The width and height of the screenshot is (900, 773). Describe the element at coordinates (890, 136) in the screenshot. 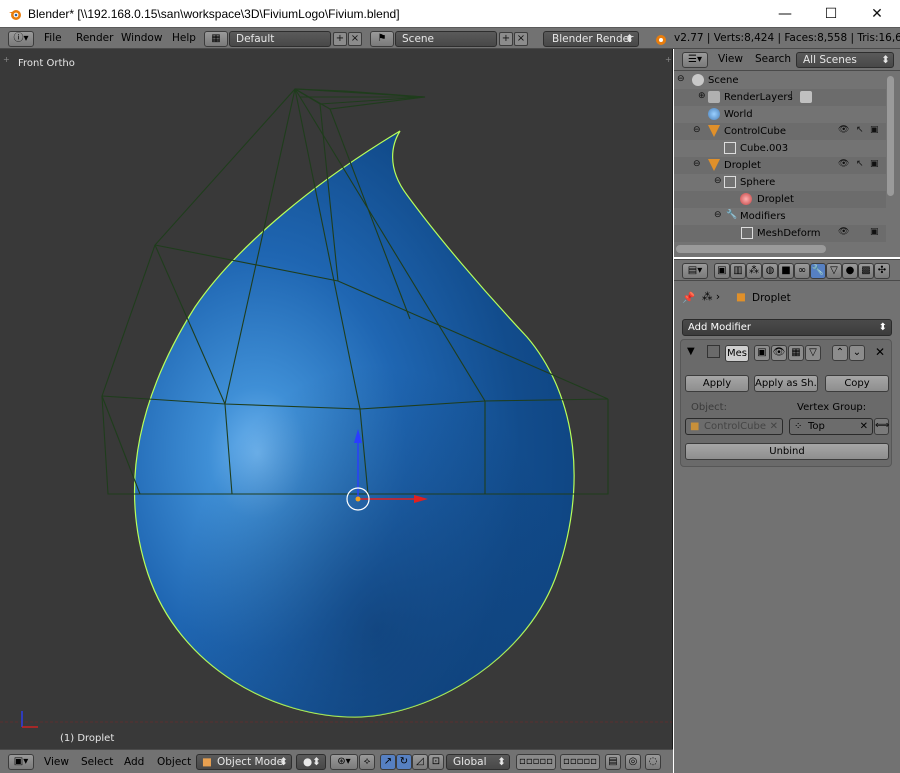

I see `outliner-vertical-scrollbar` at that location.